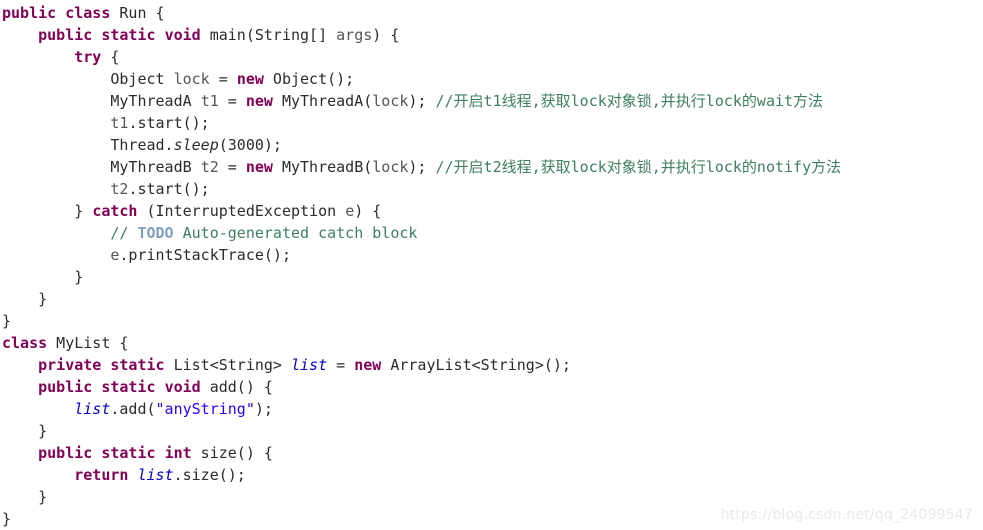 The height and width of the screenshot is (530, 983). Describe the element at coordinates (241, 211) in the screenshot. I see `code-token-plain: (InterruptedException` at that location.